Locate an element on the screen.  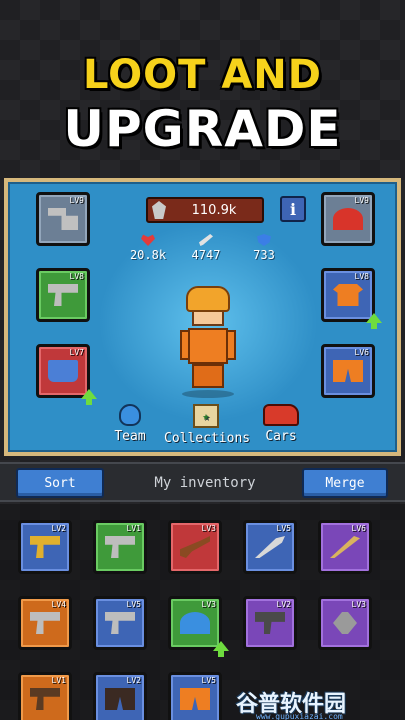
stat-health: 20.8k is located at coordinates (148, 248).